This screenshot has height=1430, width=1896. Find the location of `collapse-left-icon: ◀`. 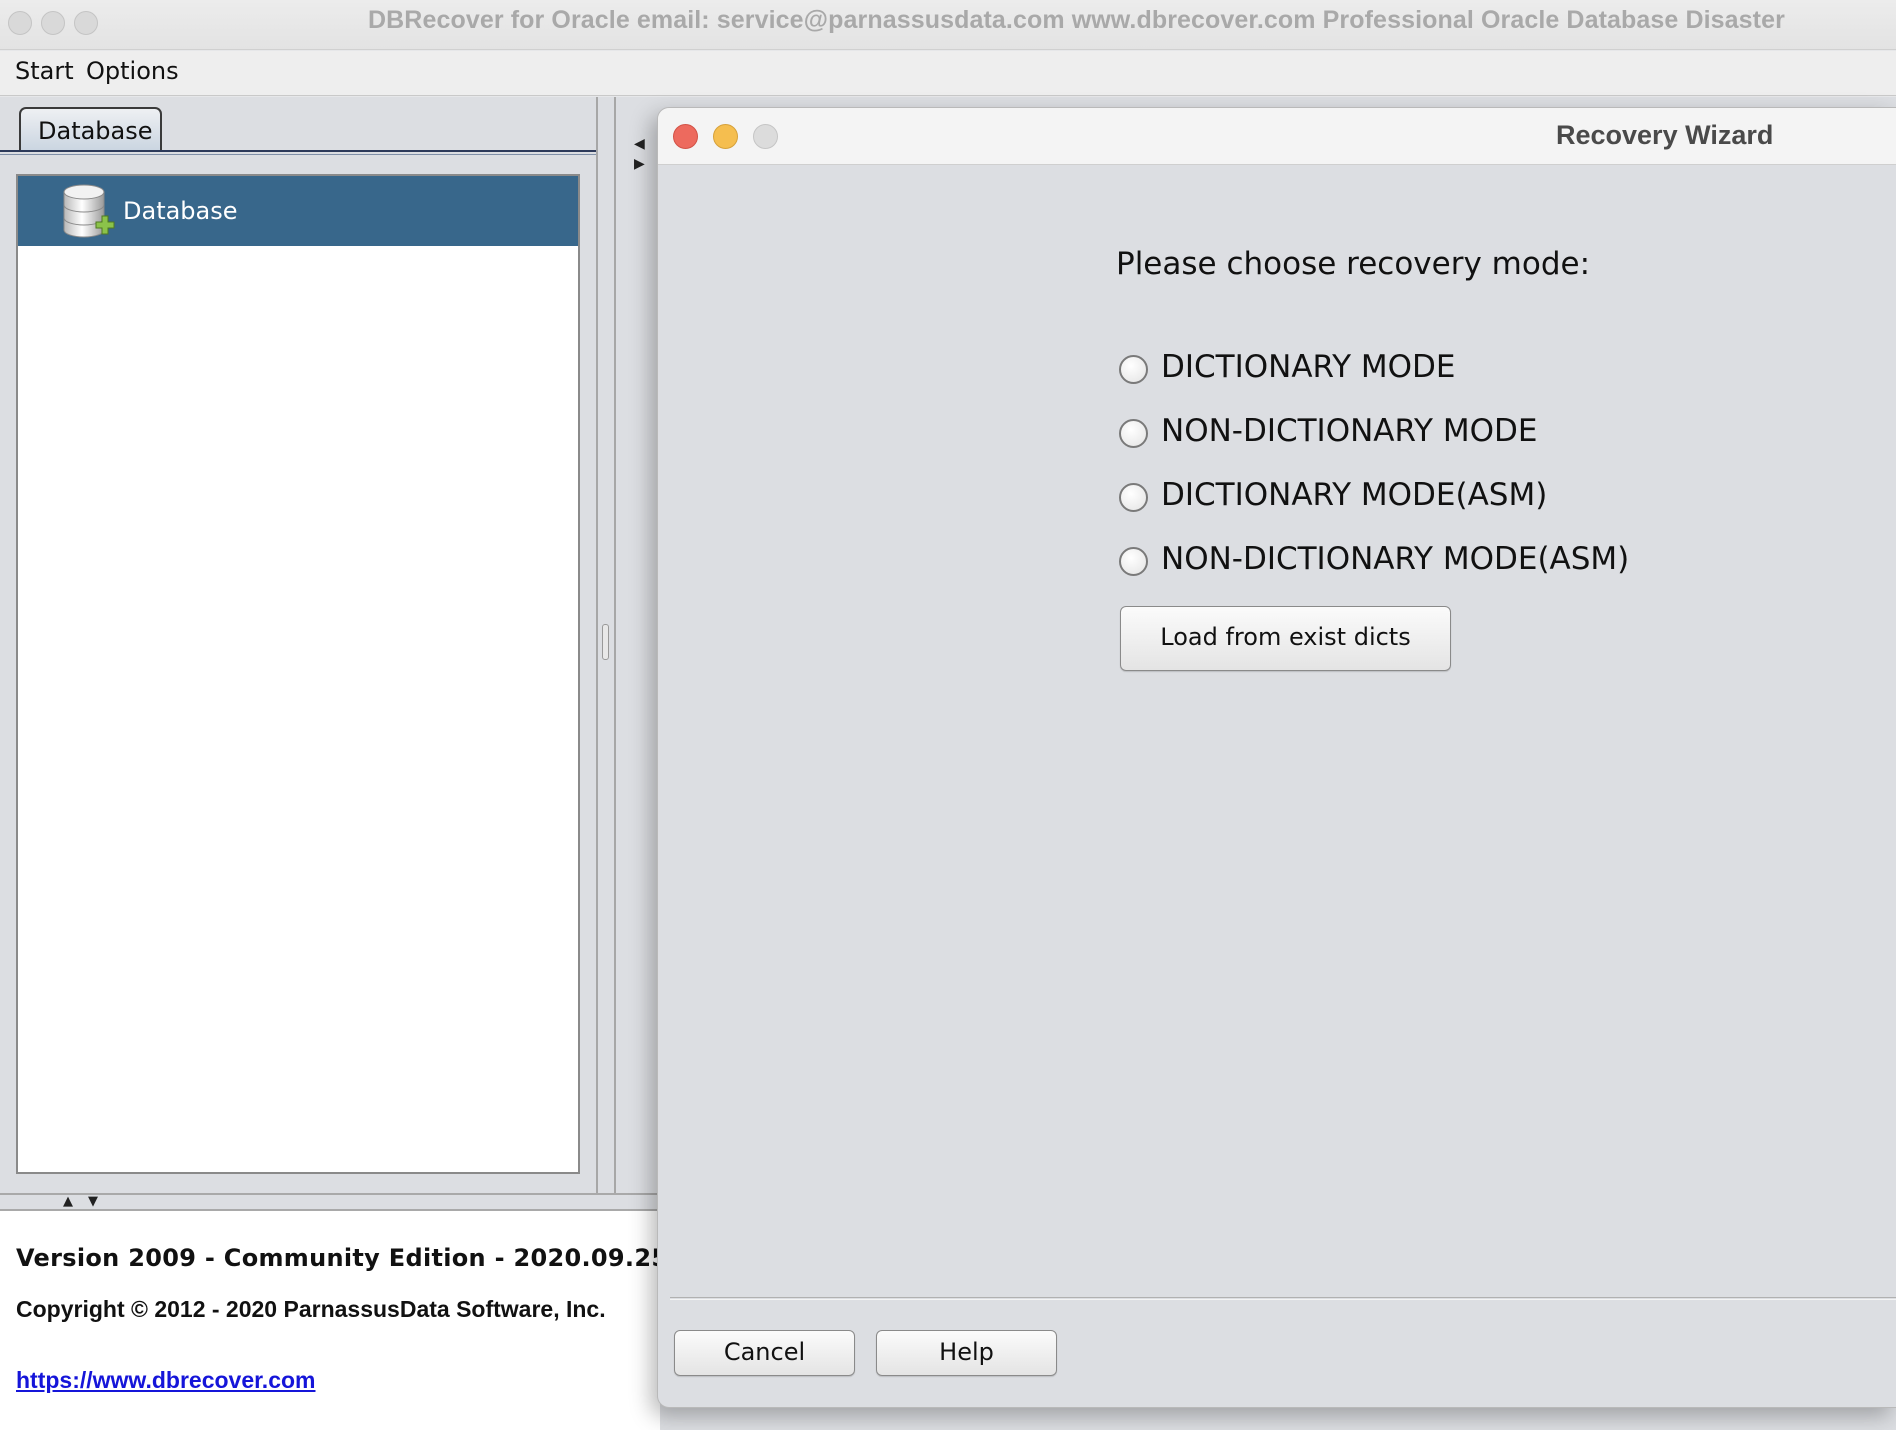

collapse-left-icon: ◀ is located at coordinates (639, 144).